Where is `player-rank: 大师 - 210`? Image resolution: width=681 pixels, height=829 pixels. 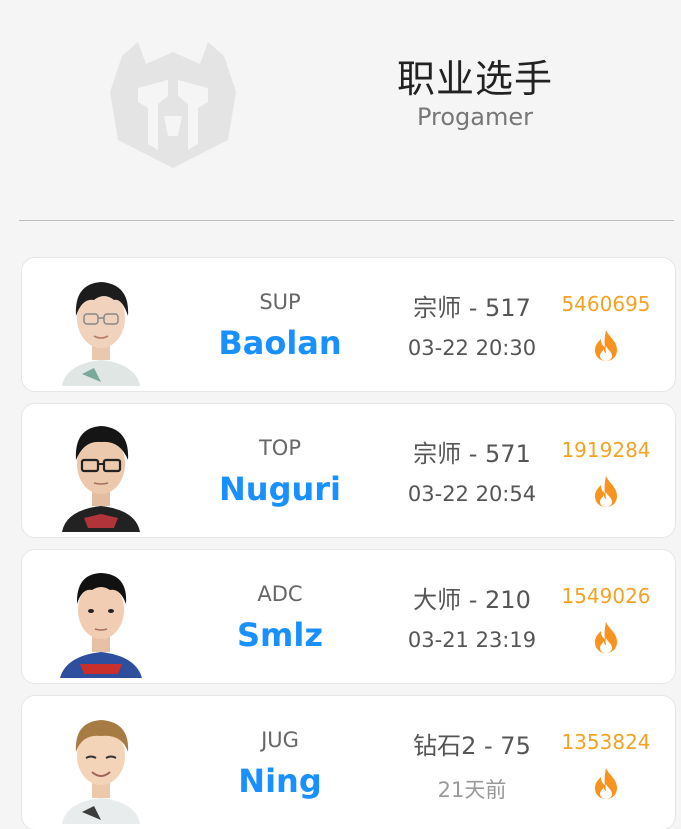
player-rank: 大师 - 210 is located at coordinates (472, 600).